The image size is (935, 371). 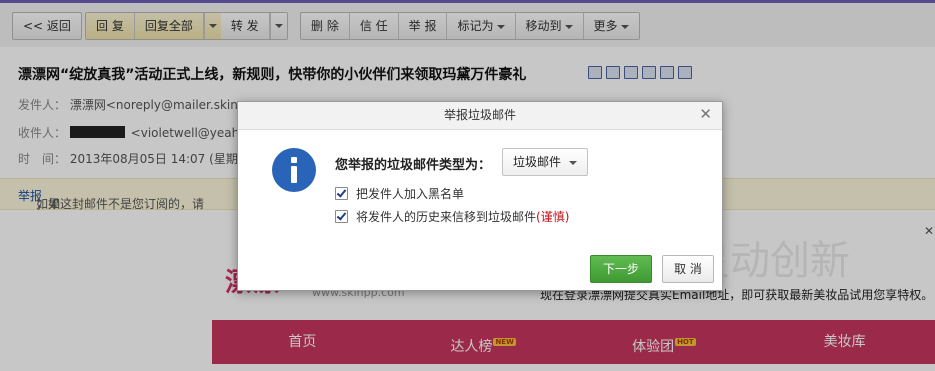 I want to click on spam-type-value: 垃圾邮件, so click(x=537, y=162).